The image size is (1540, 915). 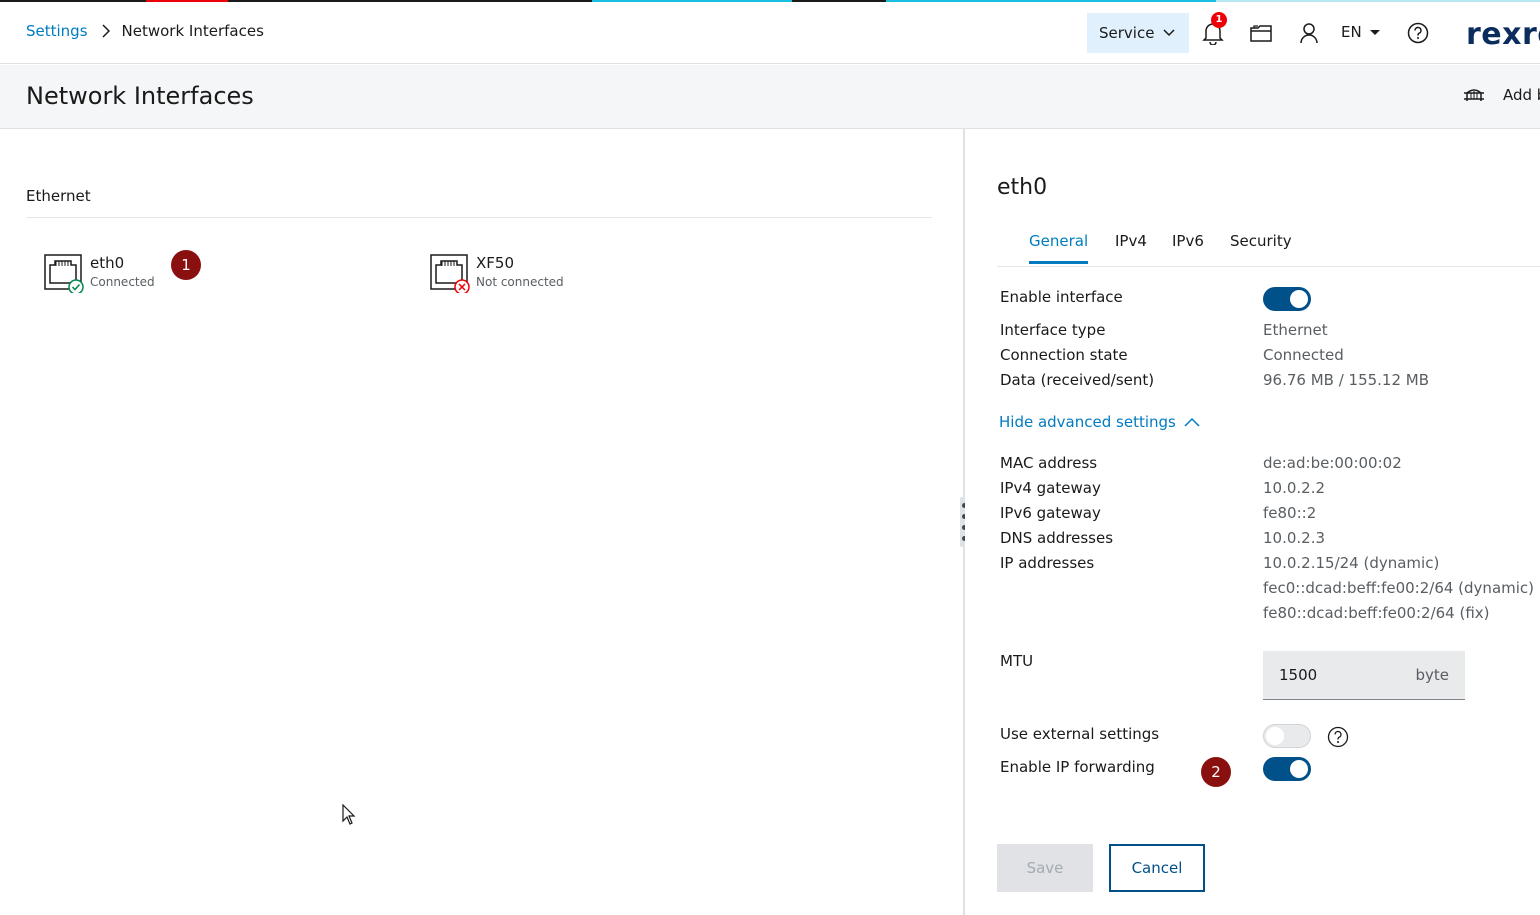 I want to click on page-titlebar: Network Interfaces Add bridge, so click(x=770, y=97).